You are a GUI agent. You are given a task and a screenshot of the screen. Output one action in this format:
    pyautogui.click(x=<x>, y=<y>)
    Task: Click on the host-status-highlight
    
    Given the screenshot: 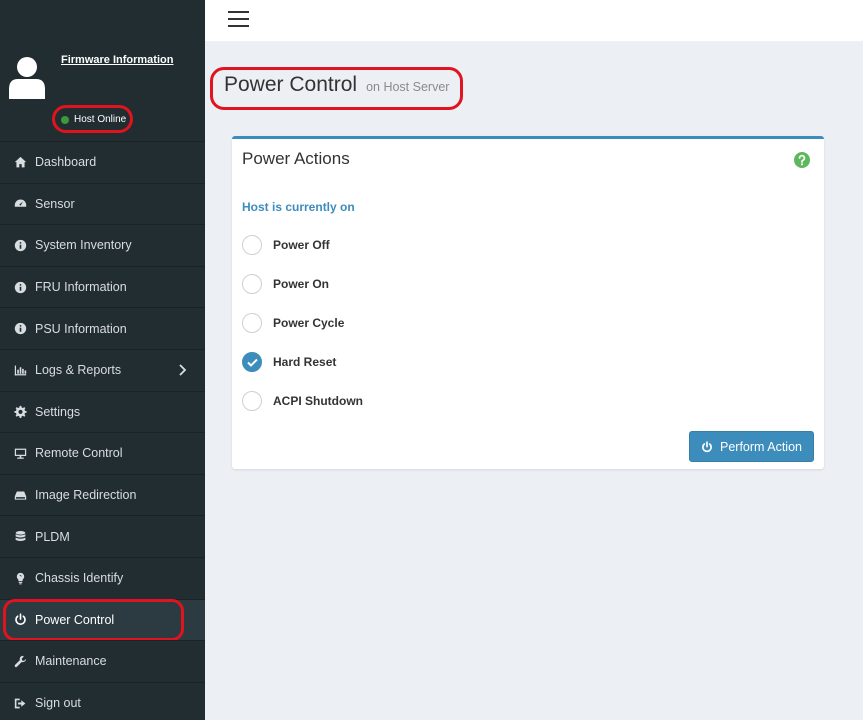 What is the action you would take?
    pyautogui.click(x=92, y=119)
    